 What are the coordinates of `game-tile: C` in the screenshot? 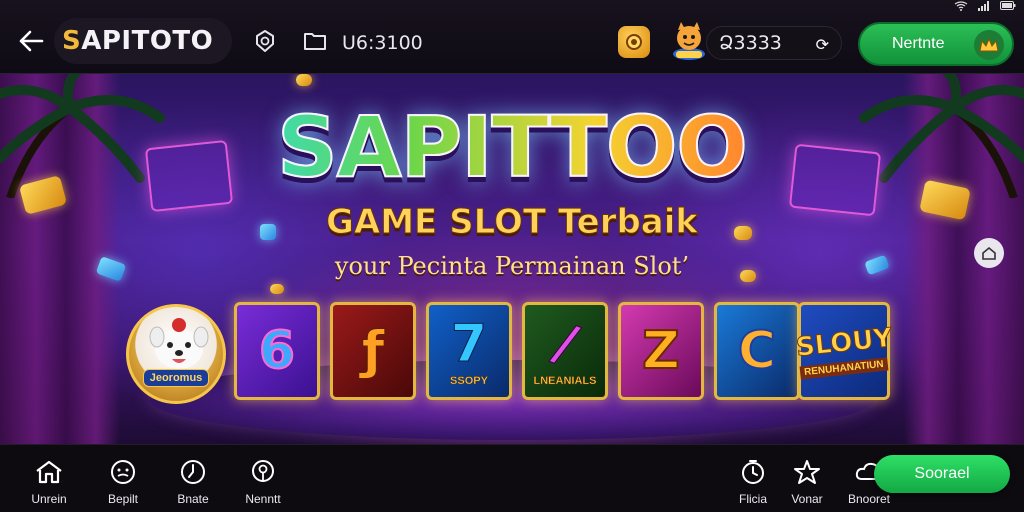 It's located at (757, 351).